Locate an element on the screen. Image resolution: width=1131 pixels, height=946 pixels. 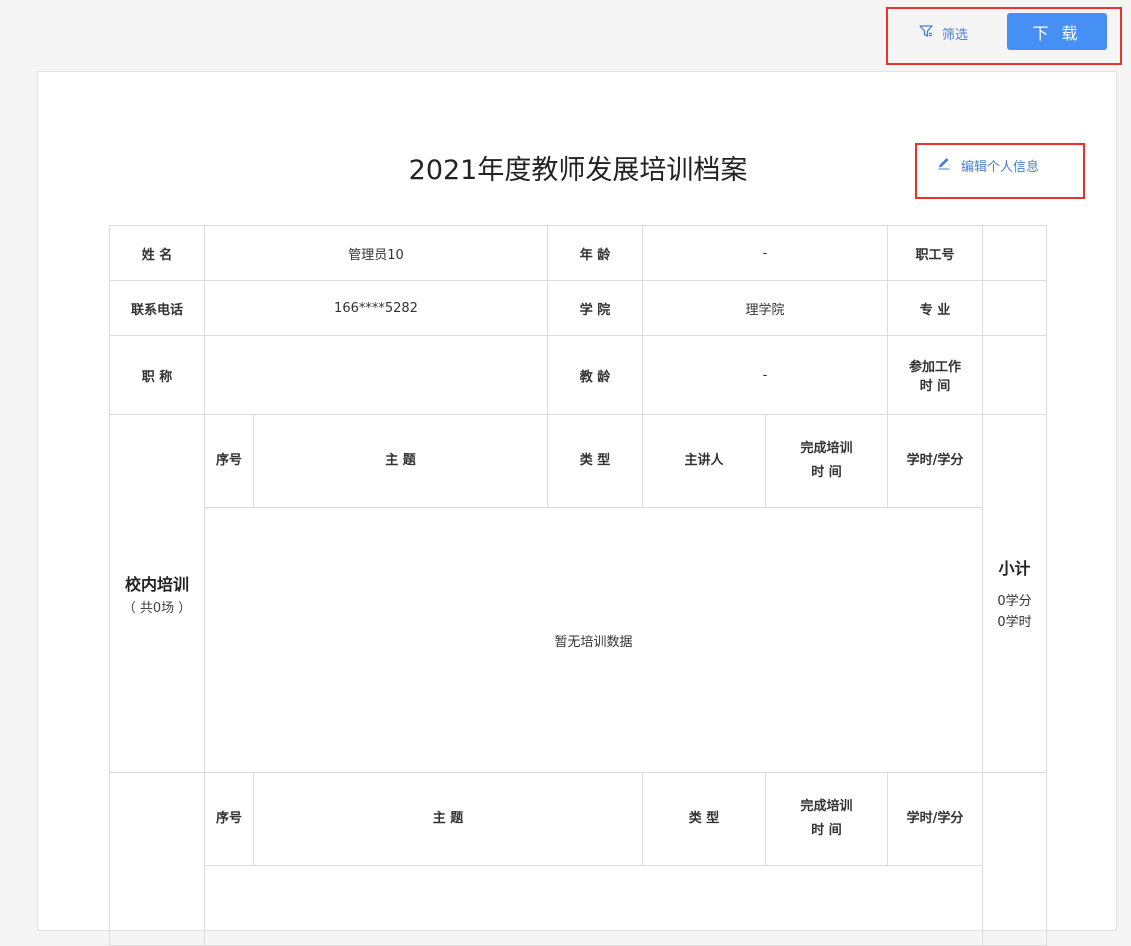
work-start-label: 参加工作 时 间 is located at coordinates (935, 375).